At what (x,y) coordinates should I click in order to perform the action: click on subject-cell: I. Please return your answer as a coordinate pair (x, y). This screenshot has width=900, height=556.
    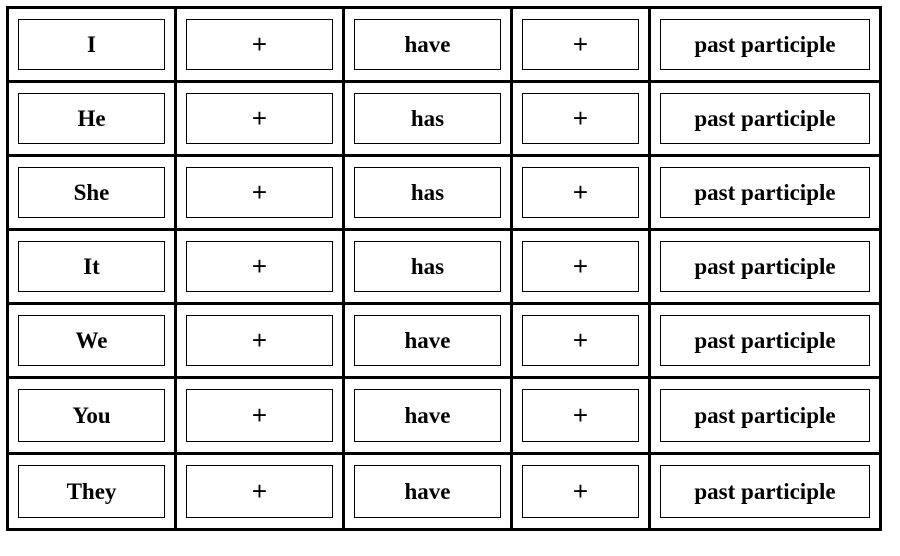
    Looking at the image, I should click on (91, 44).